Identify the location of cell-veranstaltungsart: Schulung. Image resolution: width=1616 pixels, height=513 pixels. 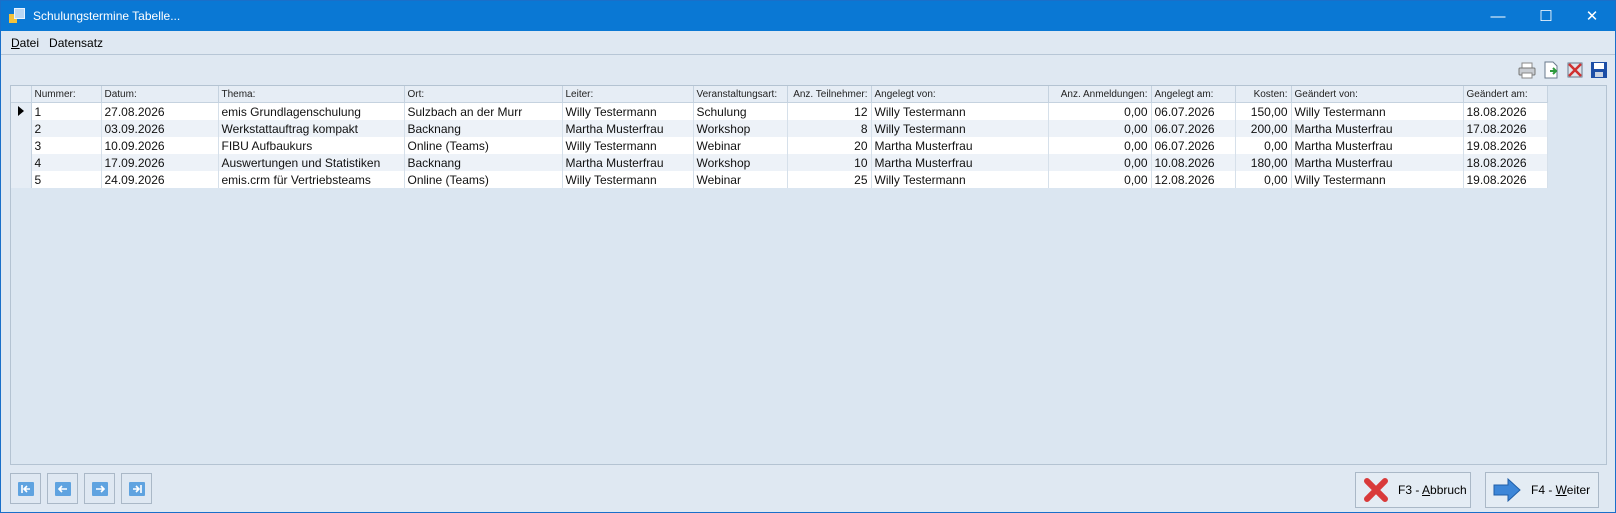
(740, 111).